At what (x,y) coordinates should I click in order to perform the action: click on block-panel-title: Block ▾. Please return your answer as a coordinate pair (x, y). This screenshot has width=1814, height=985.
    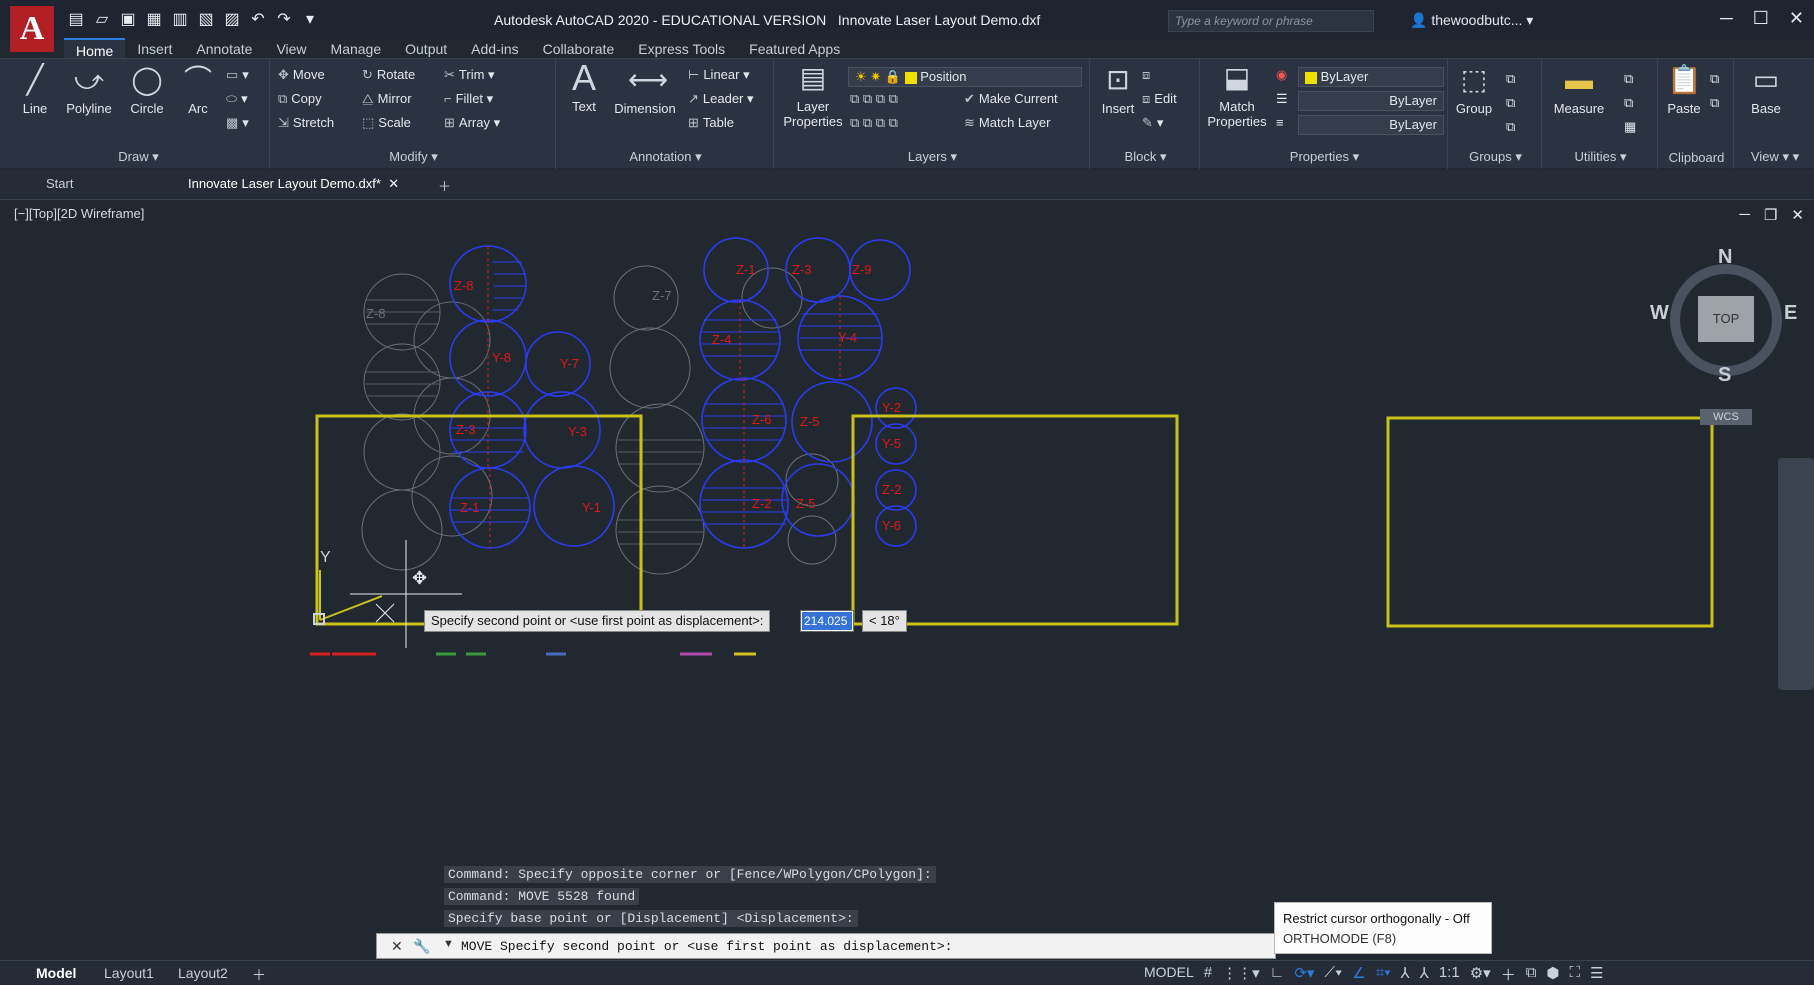
    Looking at the image, I should click on (1145, 157).